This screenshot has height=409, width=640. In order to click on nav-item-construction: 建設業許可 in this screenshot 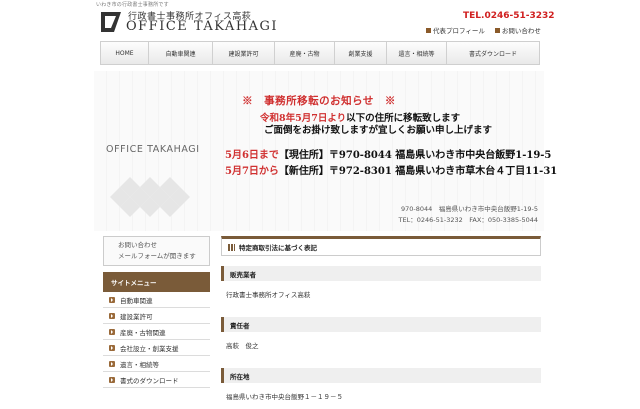, I will do `click(244, 53)`.